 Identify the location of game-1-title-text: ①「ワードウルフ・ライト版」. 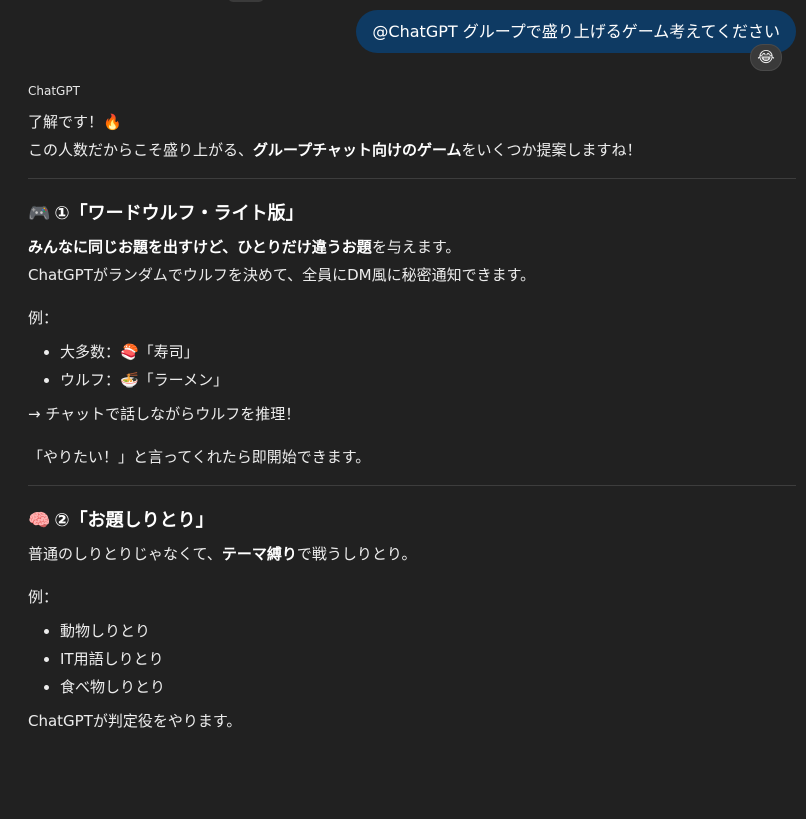
(179, 213).